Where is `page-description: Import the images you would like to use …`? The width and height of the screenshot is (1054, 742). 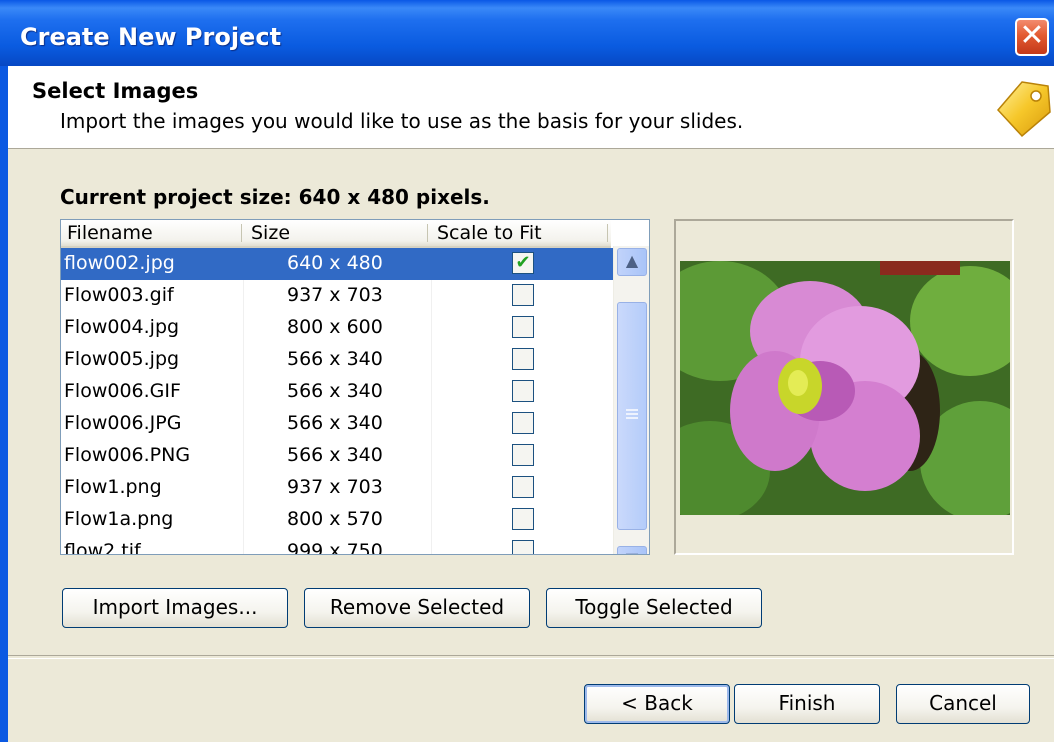 page-description: Import the images you would like to use … is located at coordinates (402, 121).